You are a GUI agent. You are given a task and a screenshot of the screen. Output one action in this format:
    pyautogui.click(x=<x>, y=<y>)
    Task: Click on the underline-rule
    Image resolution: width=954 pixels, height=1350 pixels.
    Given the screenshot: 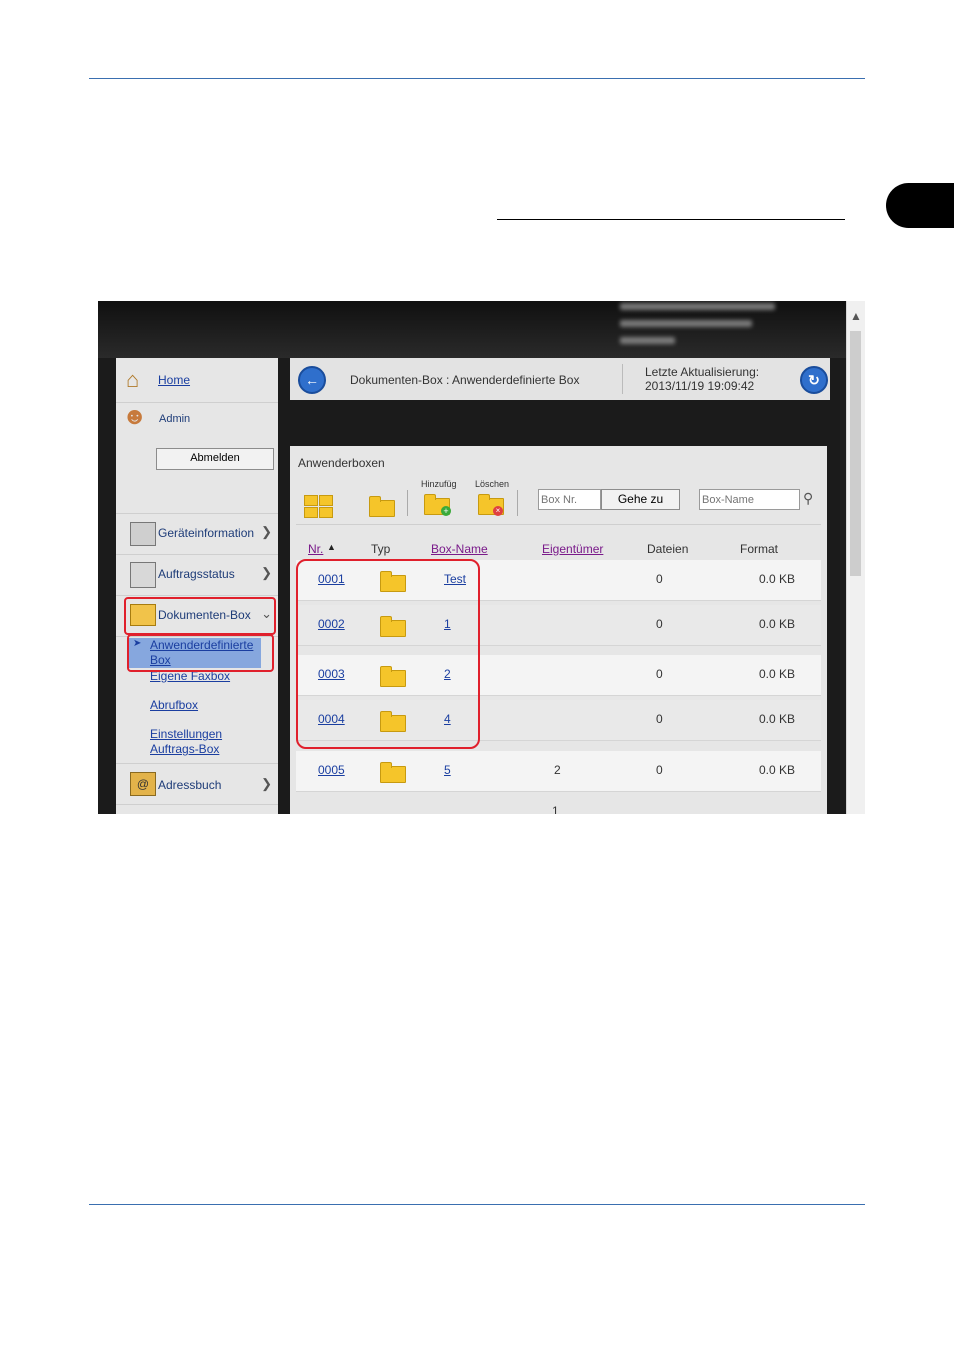 What is the action you would take?
    pyautogui.click(x=671, y=219)
    